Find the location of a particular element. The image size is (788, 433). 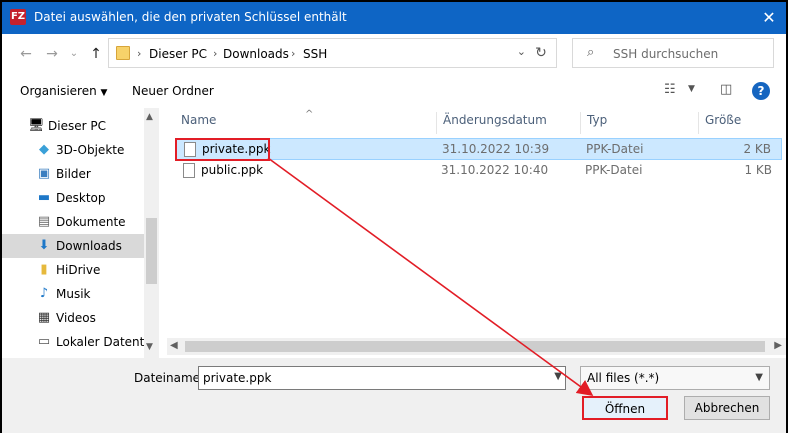

forward-arrow-icon: → is located at coordinates (52, 54).